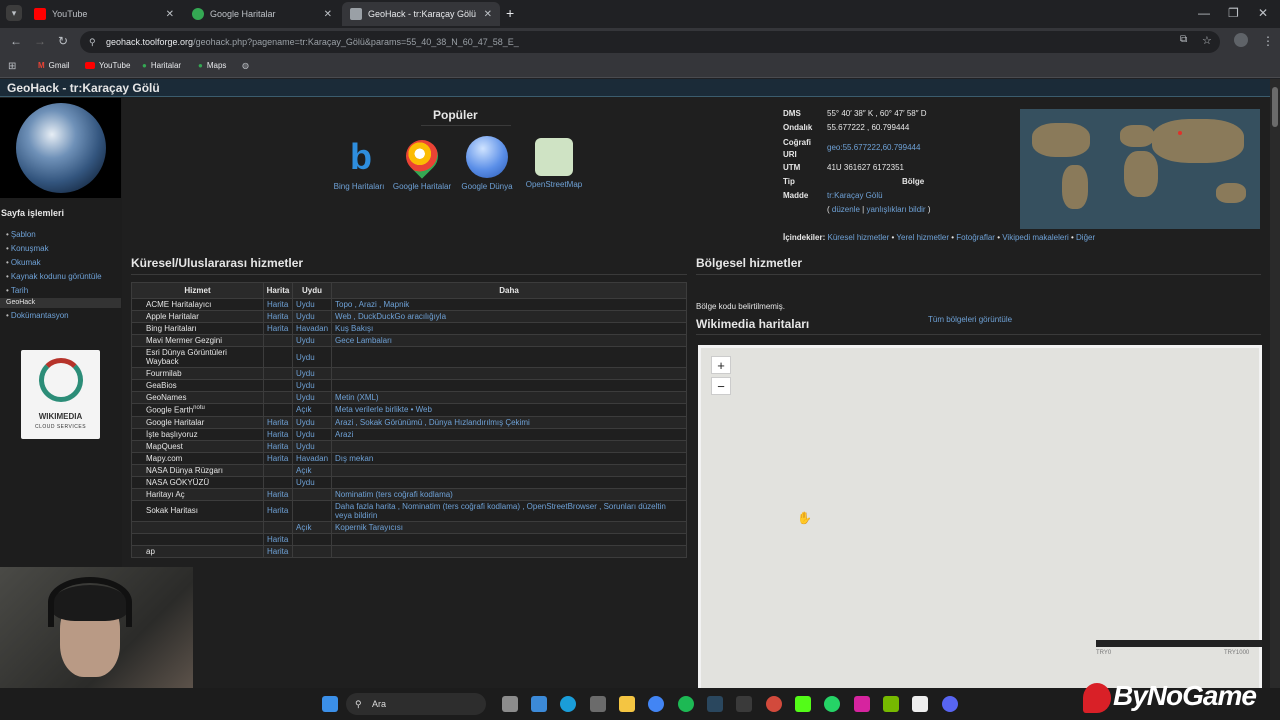 The image size is (1280, 720). Describe the element at coordinates (920, 704) in the screenshot. I see `app-g-icon` at that location.